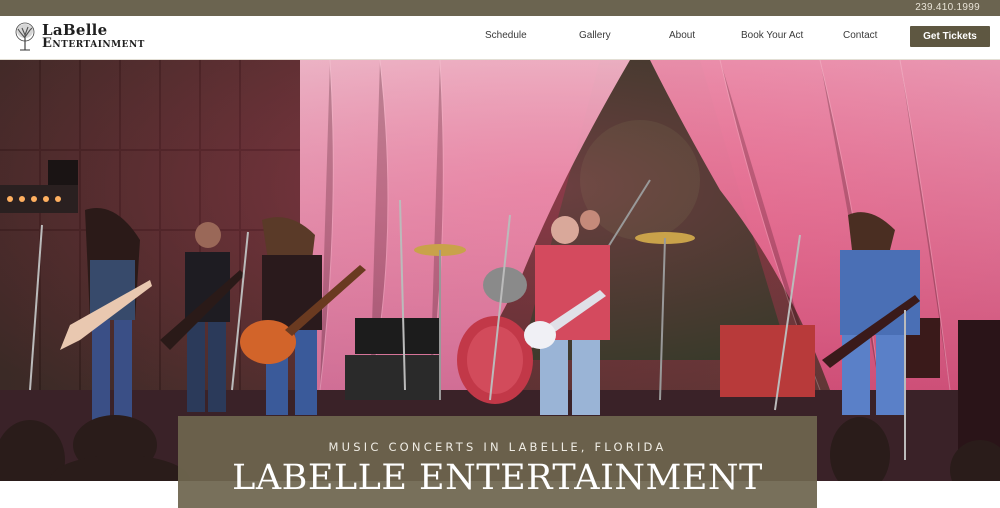 This screenshot has height=508, width=1000. What do you see at coordinates (93, 43) in the screenshot?
I see `brand-name-line2: Entertainment` at bounding box center [93, 43].